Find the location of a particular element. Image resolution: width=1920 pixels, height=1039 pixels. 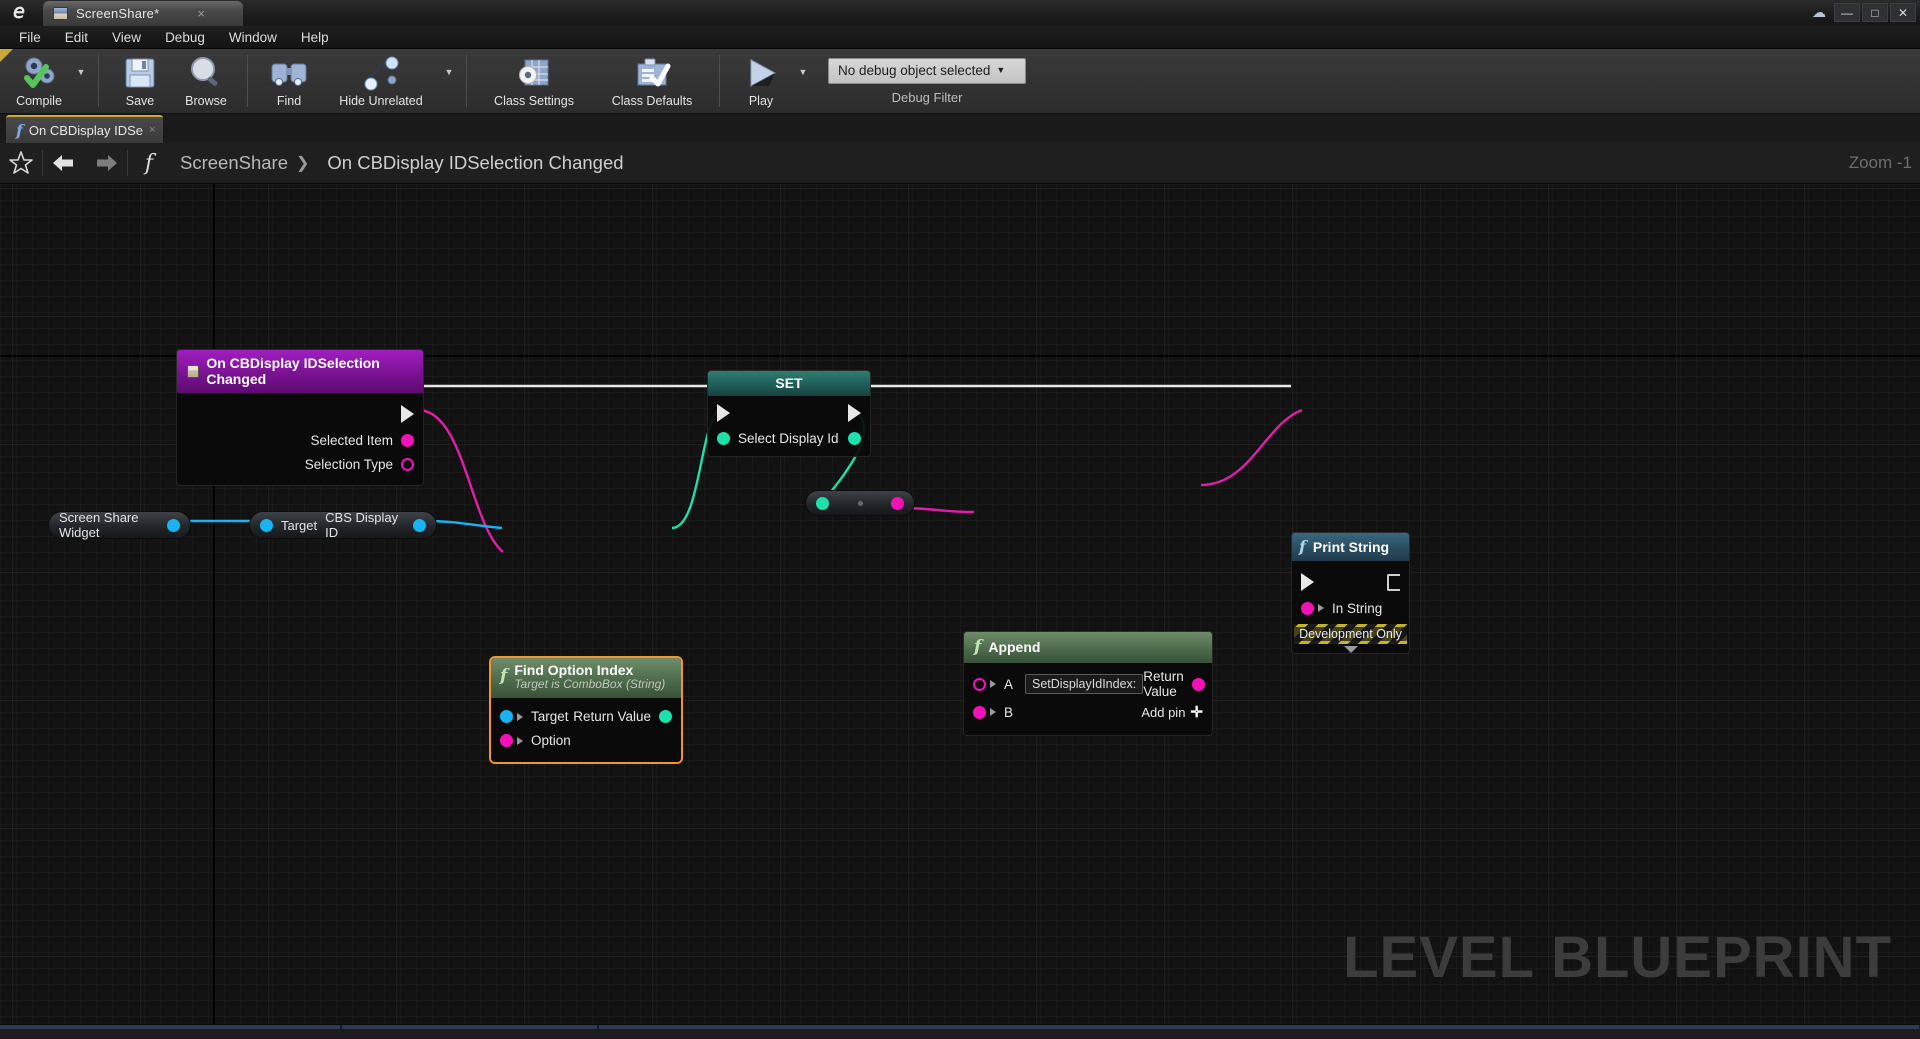

pin-row-selection-type: Selection Type is located at coordinates (300, 464).